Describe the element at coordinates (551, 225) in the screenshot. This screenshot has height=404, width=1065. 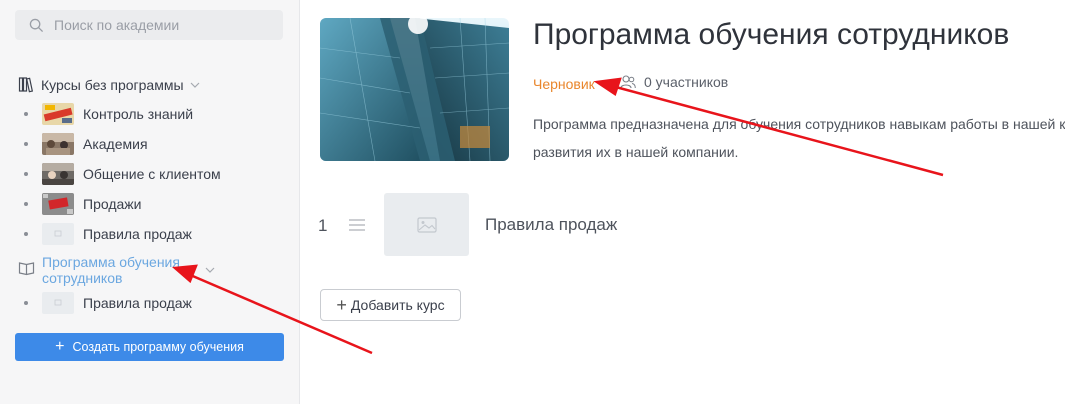
I see `course-name: Правила продаж` at that location.